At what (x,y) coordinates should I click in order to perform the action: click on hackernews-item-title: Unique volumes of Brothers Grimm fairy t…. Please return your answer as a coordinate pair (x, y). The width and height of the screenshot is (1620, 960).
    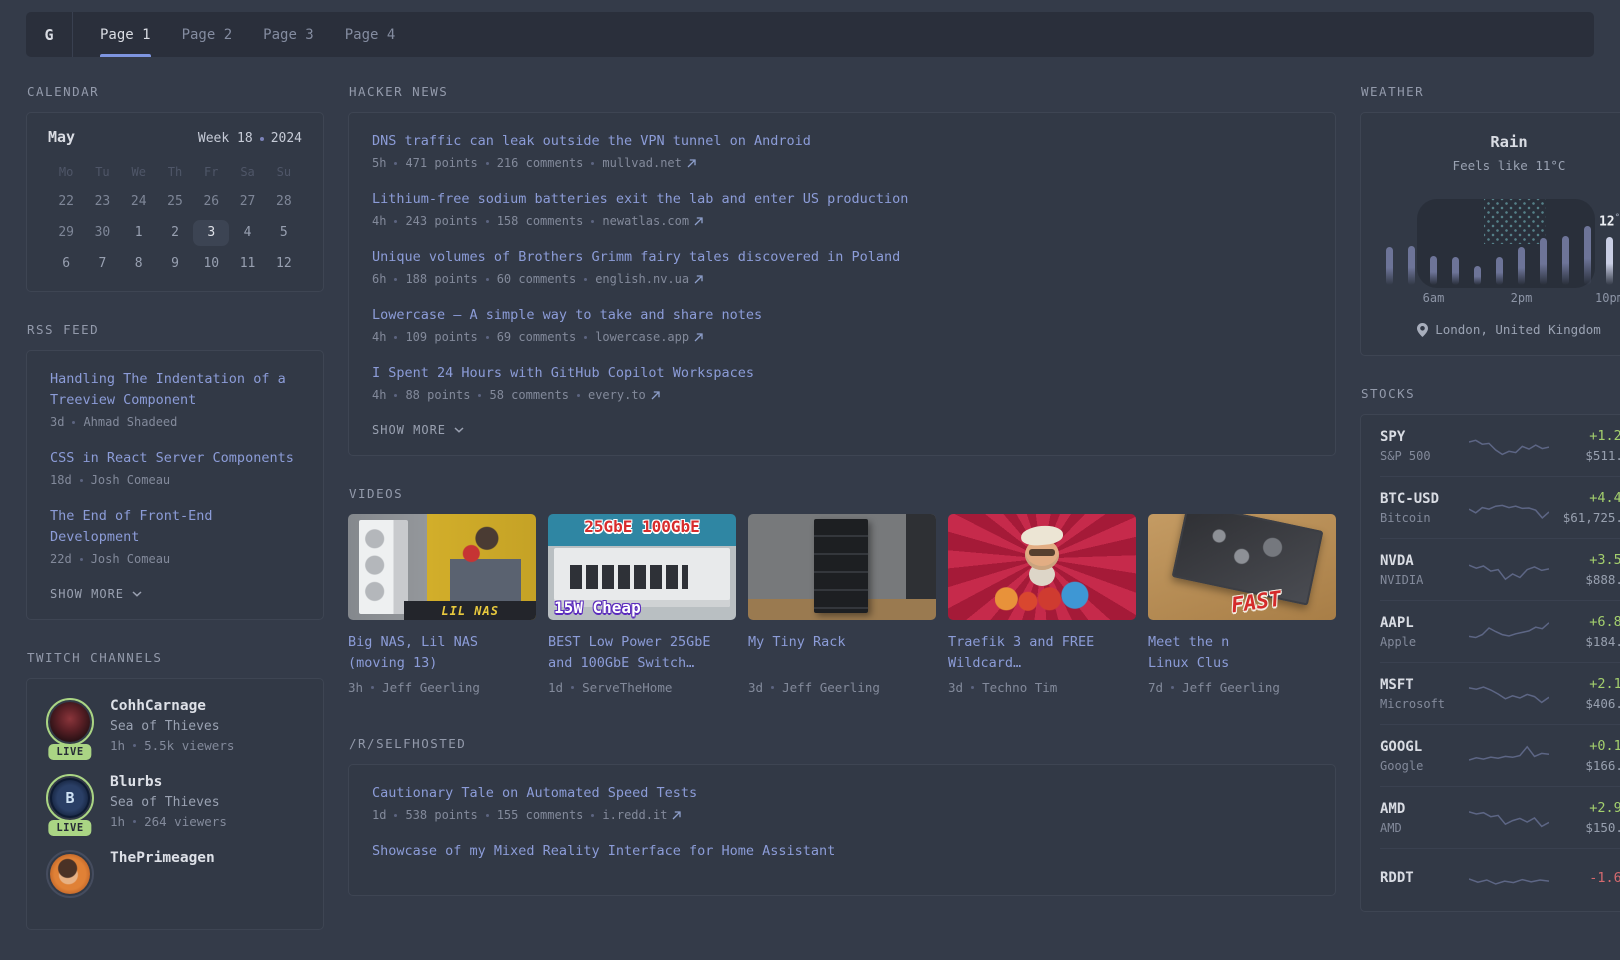
    Looking at the image, I should click on (842, 257).